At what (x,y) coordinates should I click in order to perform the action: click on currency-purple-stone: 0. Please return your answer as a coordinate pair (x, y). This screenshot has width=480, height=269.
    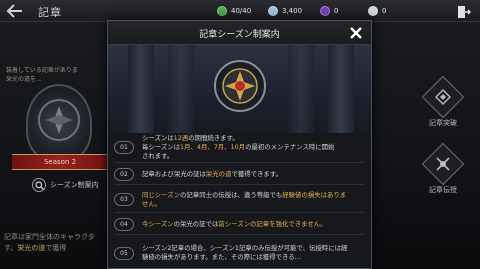
    Looking at the image, I should click on (329, 11).